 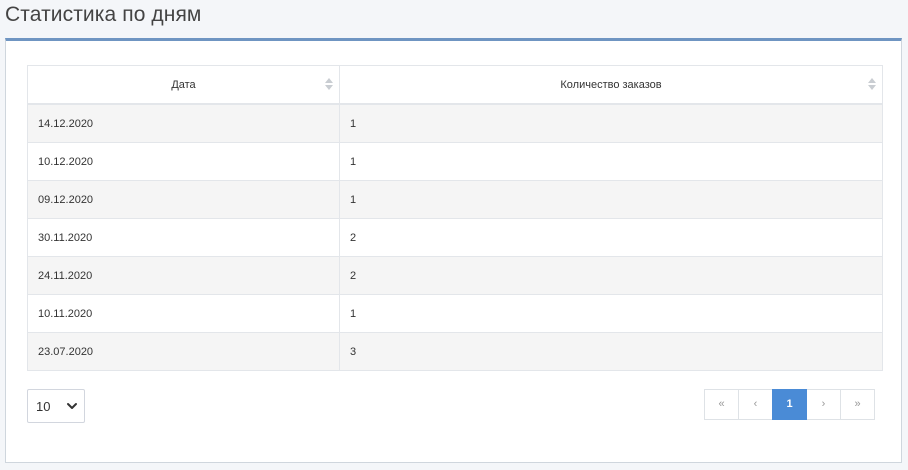 What do you see at coordinates (823, 404) in the screenshot?
I see `pagination-next-button: ›` at bounding box center [823, 404].